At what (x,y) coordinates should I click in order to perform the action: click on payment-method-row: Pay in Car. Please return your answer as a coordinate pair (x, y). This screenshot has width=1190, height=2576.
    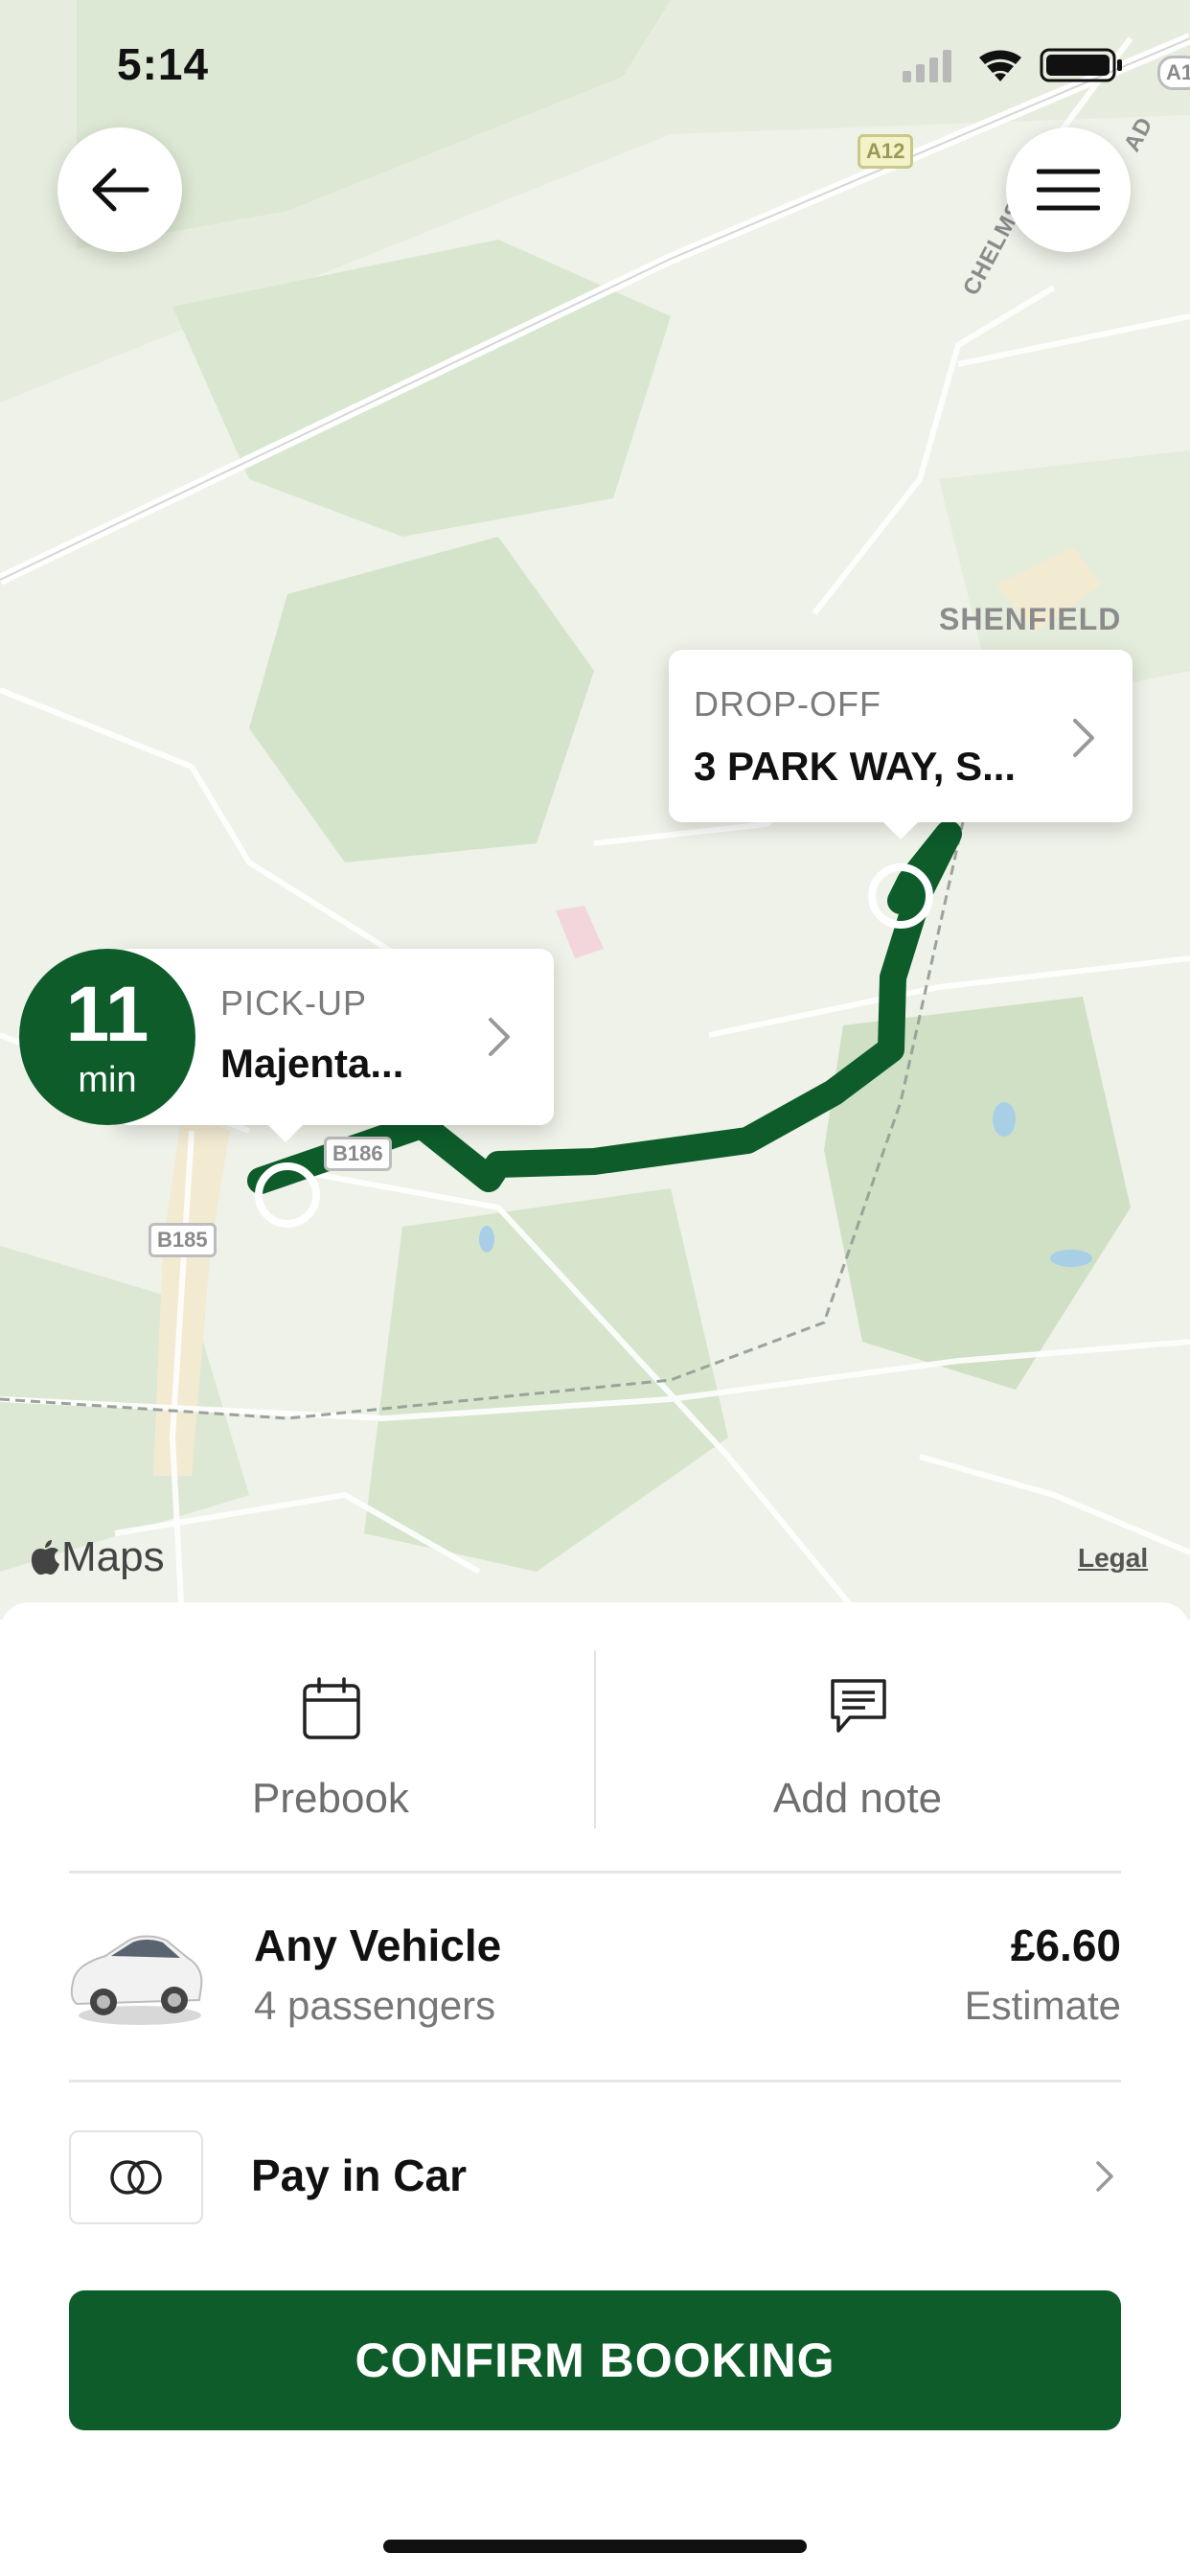
    Looking at the image, I should click on (595, 2178).